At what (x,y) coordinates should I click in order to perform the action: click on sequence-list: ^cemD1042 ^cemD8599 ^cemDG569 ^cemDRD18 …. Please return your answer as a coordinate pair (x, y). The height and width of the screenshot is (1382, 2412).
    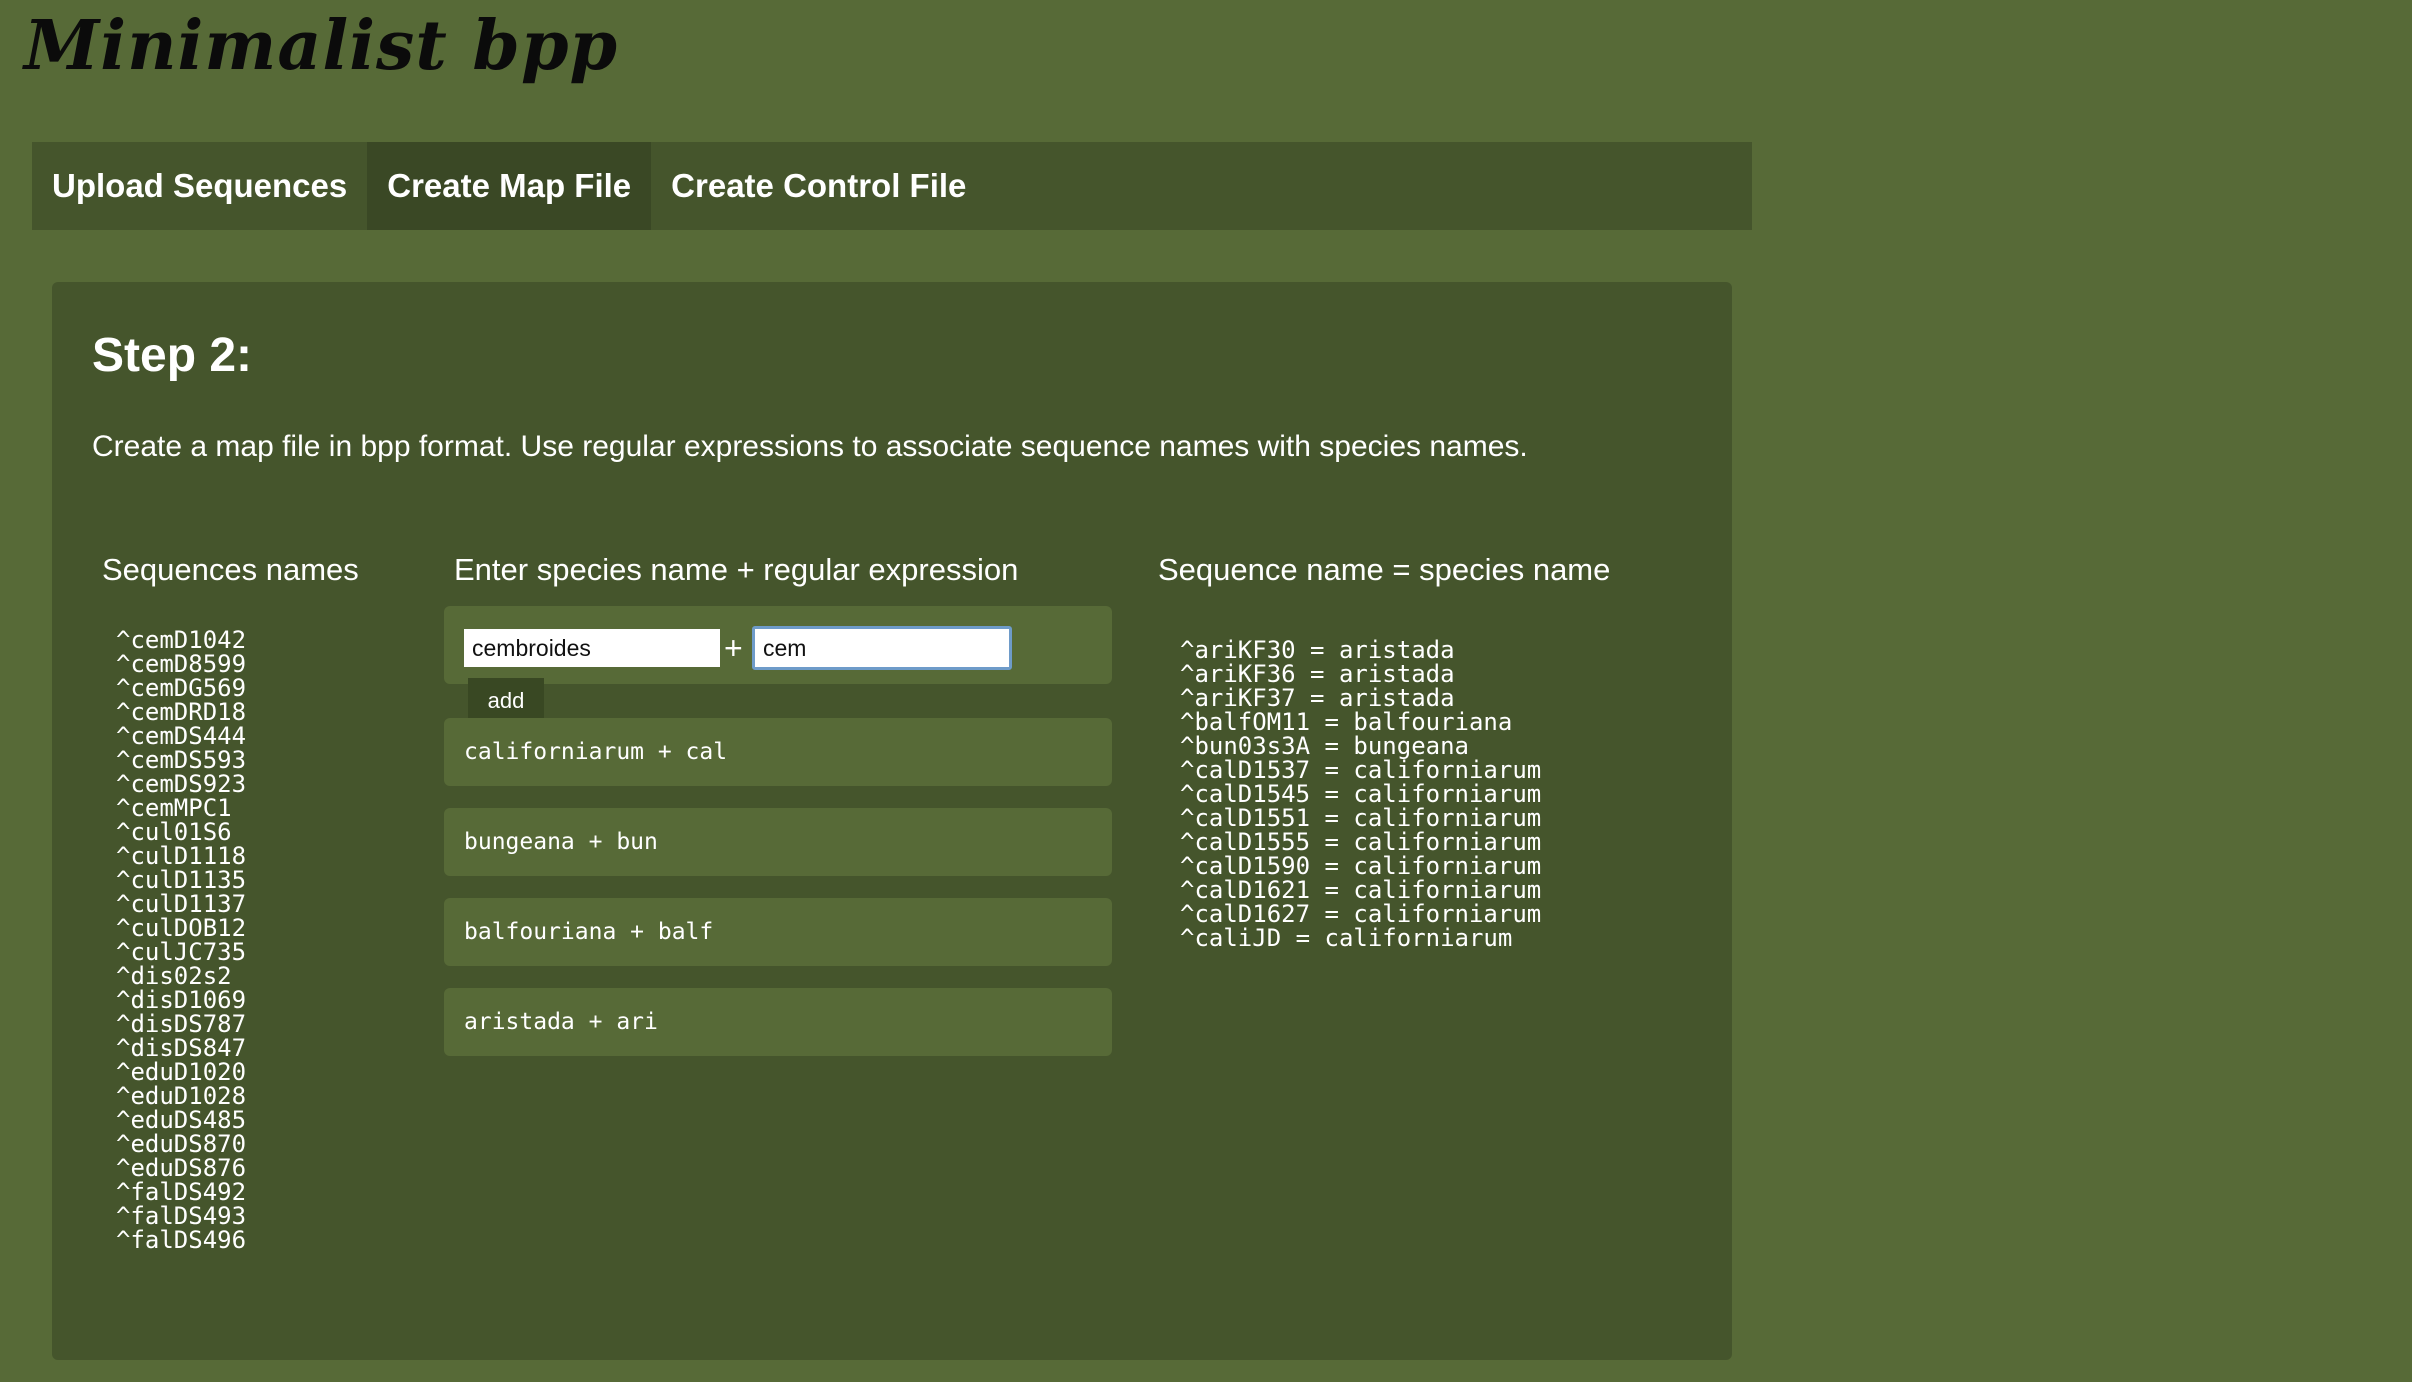
    Looking at the image, I should click on (181, 940).